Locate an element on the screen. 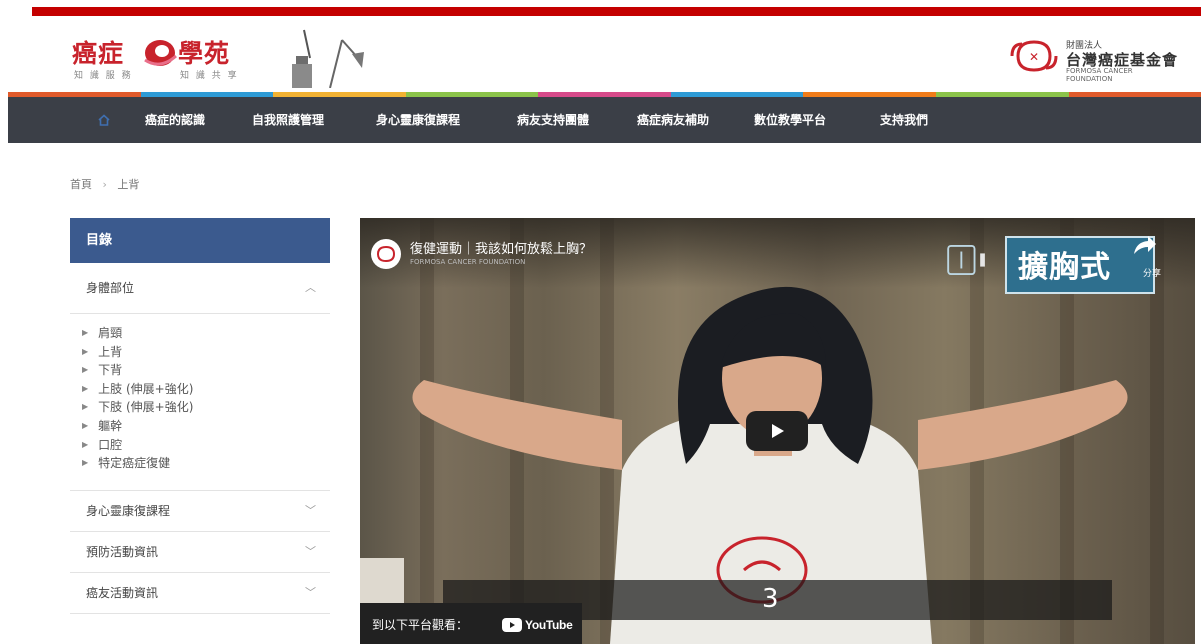  desk-lamp-icon is located at coordinates (328, 58).